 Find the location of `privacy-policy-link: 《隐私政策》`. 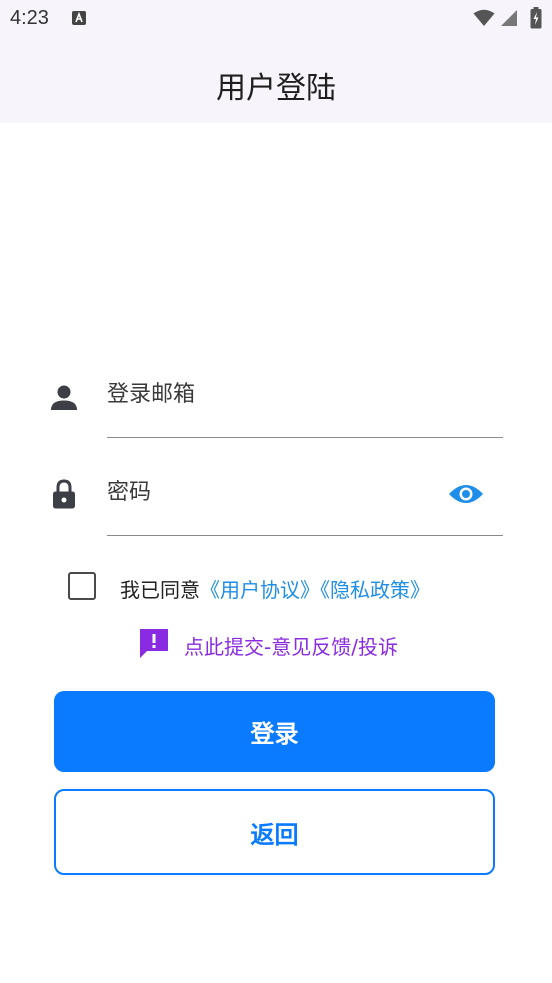

privacy-policy-link: 《隐私政策》 is located at coordinates (375, 590).